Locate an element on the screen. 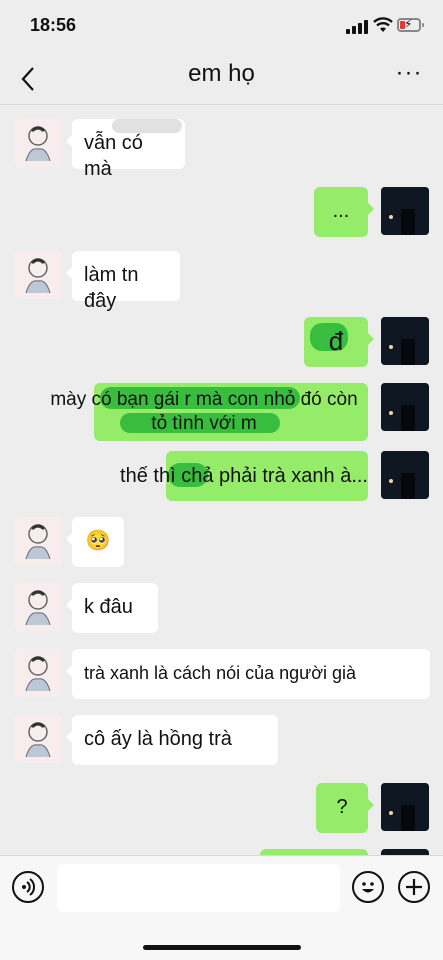 This screenshot has height=960, width=443. message-bubble-incoming: trà xanh là cách nói của người già is located at coordinates (248, 674).